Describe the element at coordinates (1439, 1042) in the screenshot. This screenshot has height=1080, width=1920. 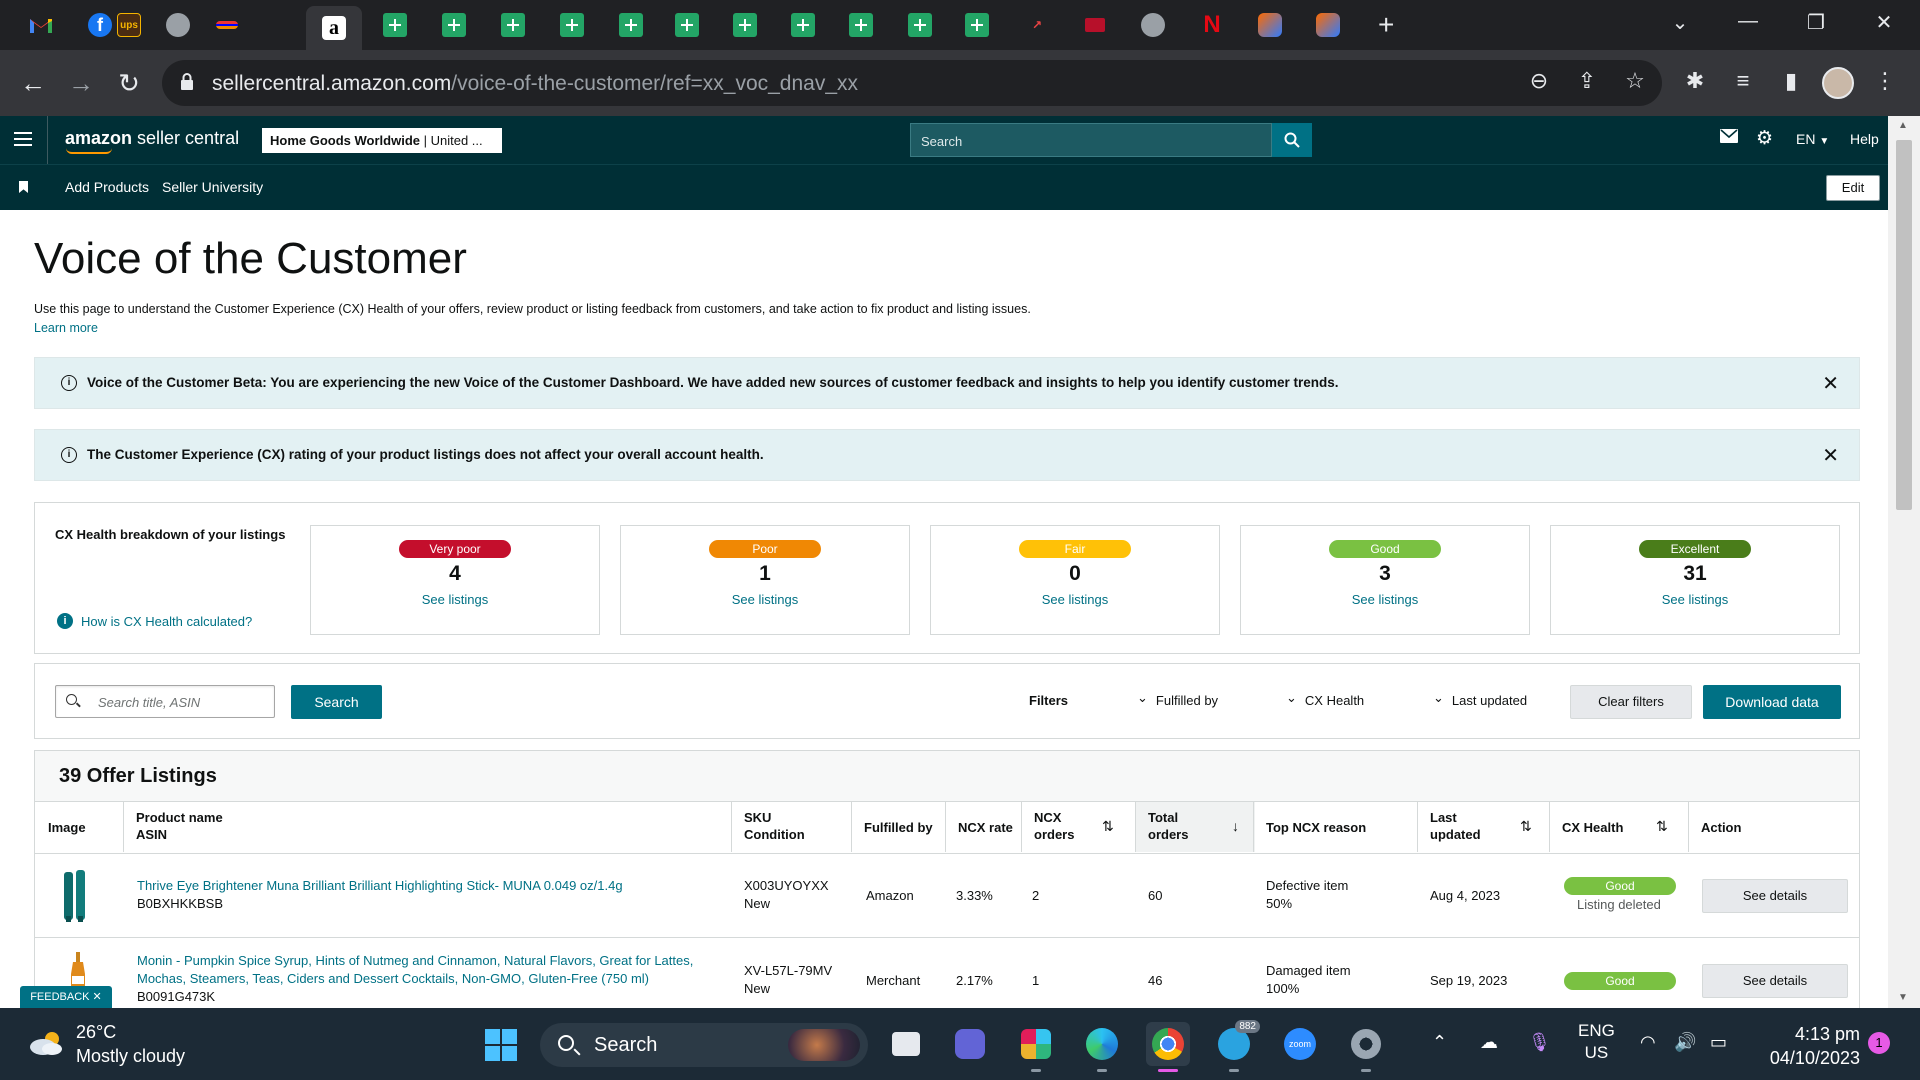
I see `show-hidden-icons-chevron-icon: ⌃` at that location.